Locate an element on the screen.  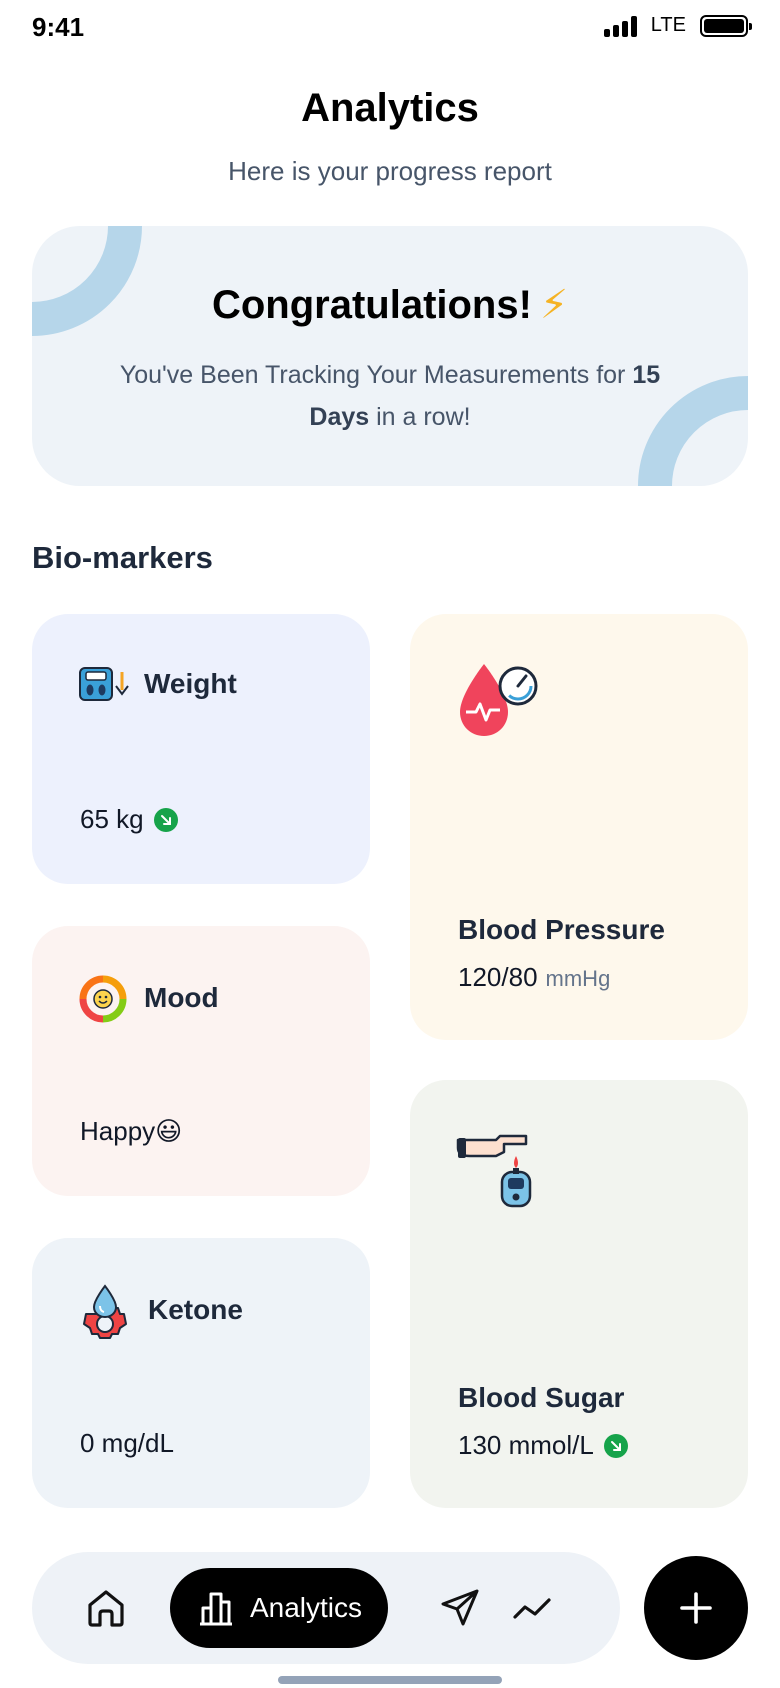
ketone-title: Ketone is located at coordinates (195, 1309).